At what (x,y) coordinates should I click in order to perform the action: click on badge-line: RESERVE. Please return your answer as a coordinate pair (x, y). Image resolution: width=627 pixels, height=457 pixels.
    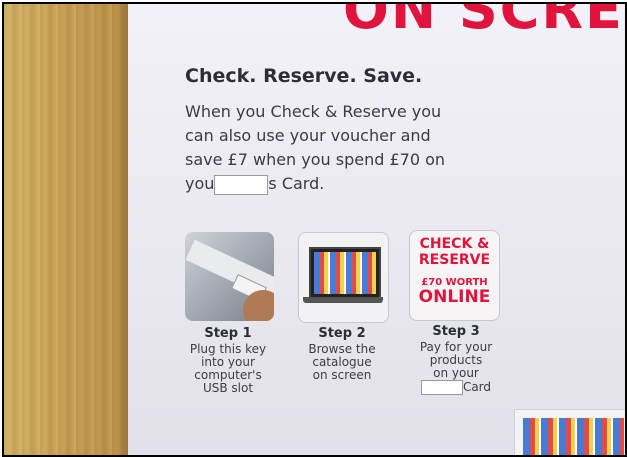
    Looking at the image, I should click on (454, 260).